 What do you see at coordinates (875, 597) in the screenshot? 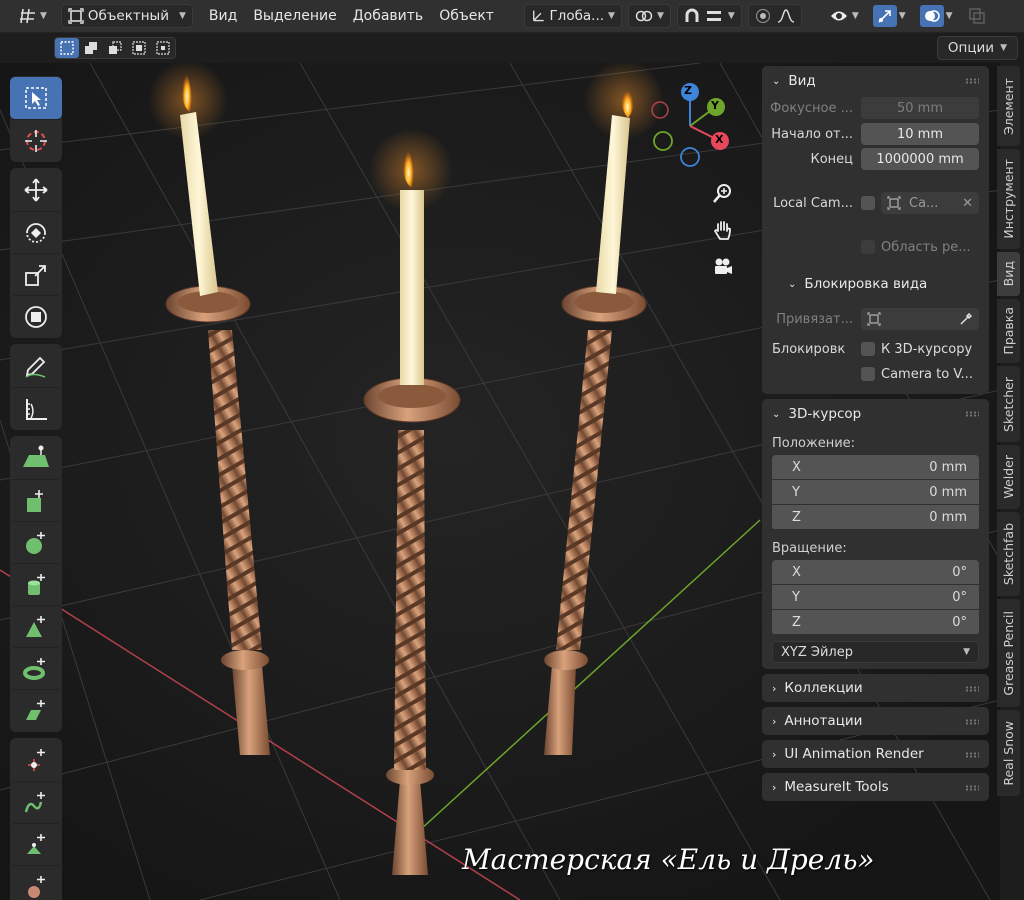
I see `rotation-y-field: Y 0°` at bounding box center [875, 597].